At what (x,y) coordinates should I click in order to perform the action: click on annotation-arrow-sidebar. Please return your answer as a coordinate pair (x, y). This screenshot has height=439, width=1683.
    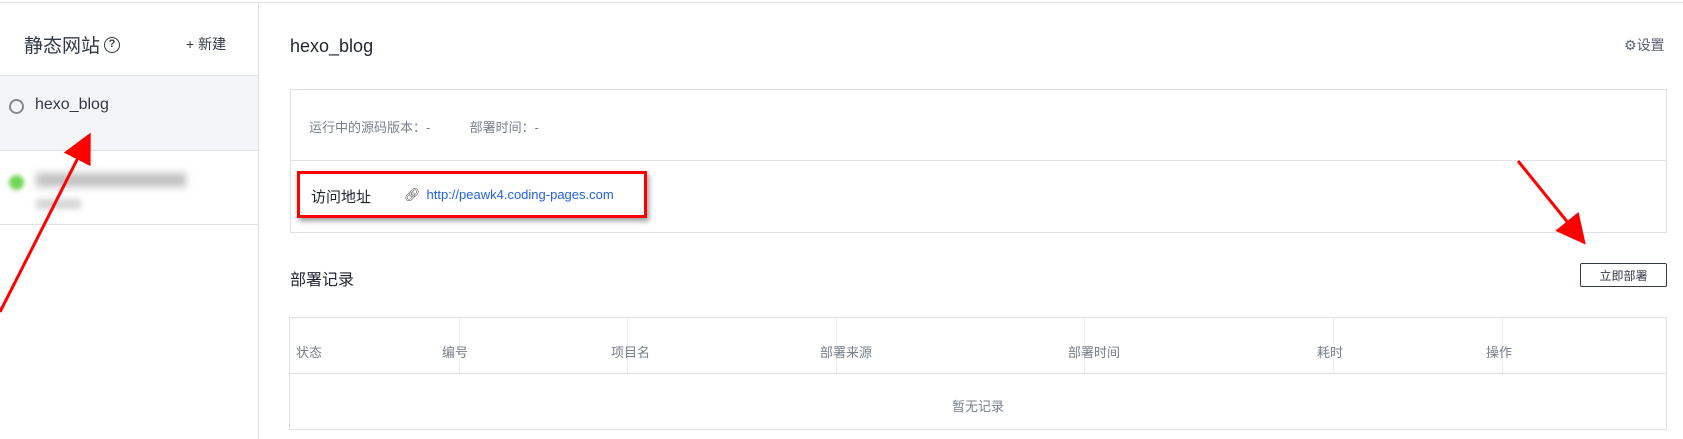
    Looking at the image, I should click on (45, 222).